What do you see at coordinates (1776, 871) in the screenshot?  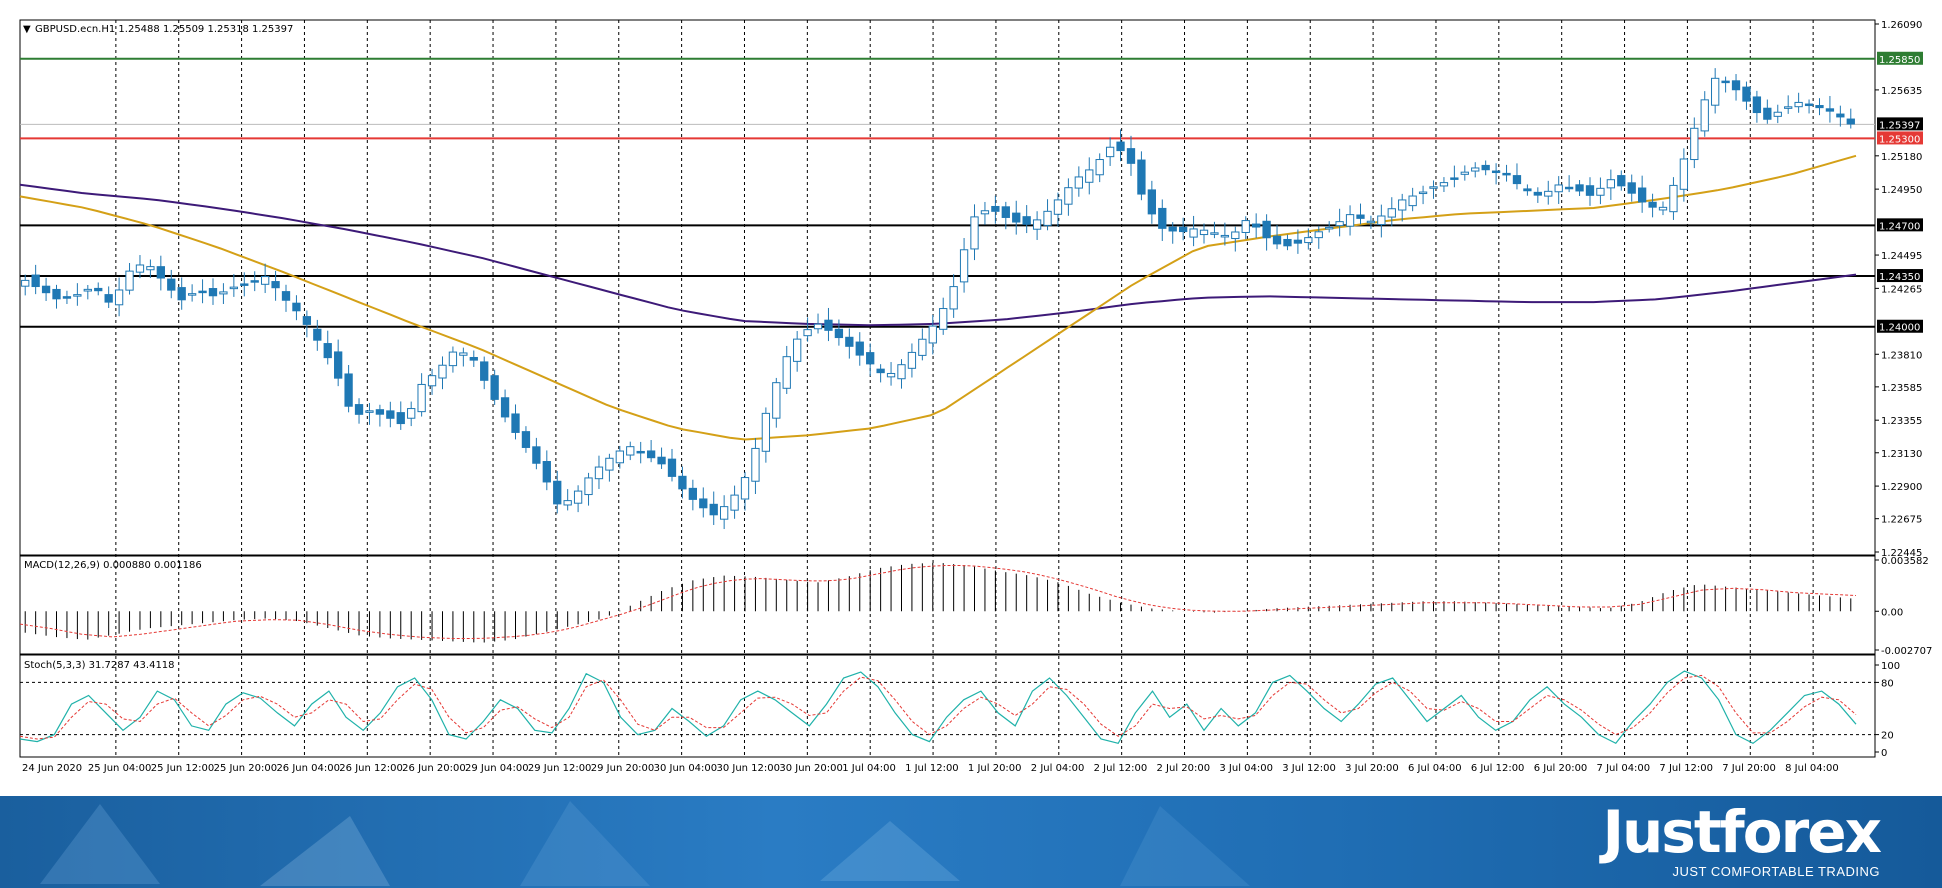 I see `brand-tagline: JUST COMFORTABLE TRADING` at bounding box center [1776, 871].